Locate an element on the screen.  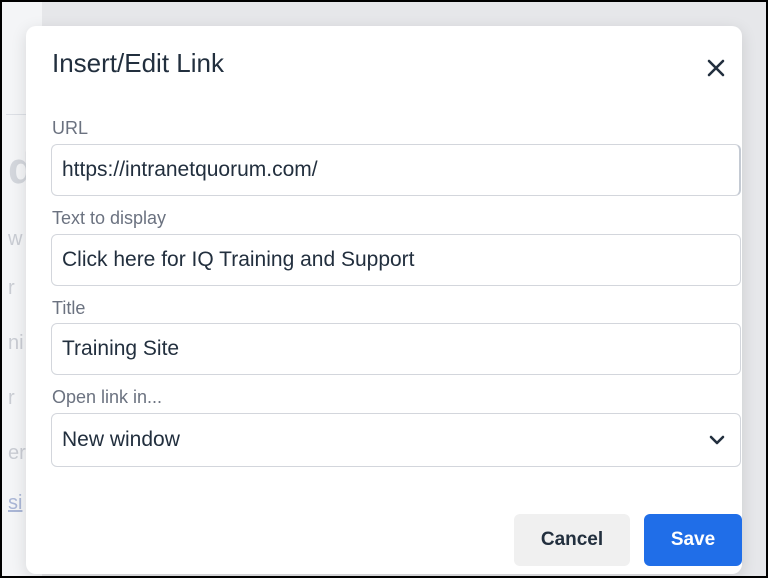
close-icon is located at coordinates (716, 68).